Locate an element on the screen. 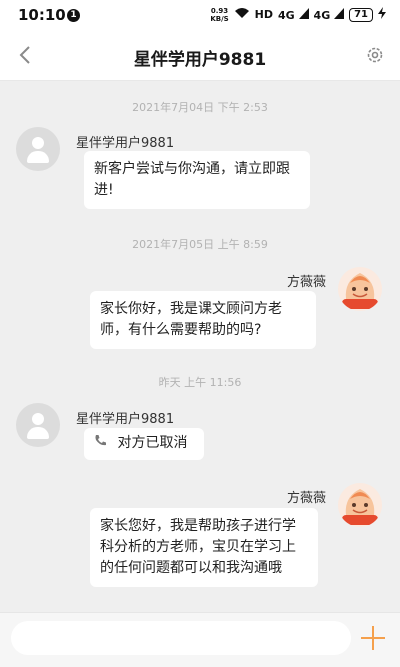 The image size is (400, 667). call-status: 对方已取消 is located at coordinates (152, 443).